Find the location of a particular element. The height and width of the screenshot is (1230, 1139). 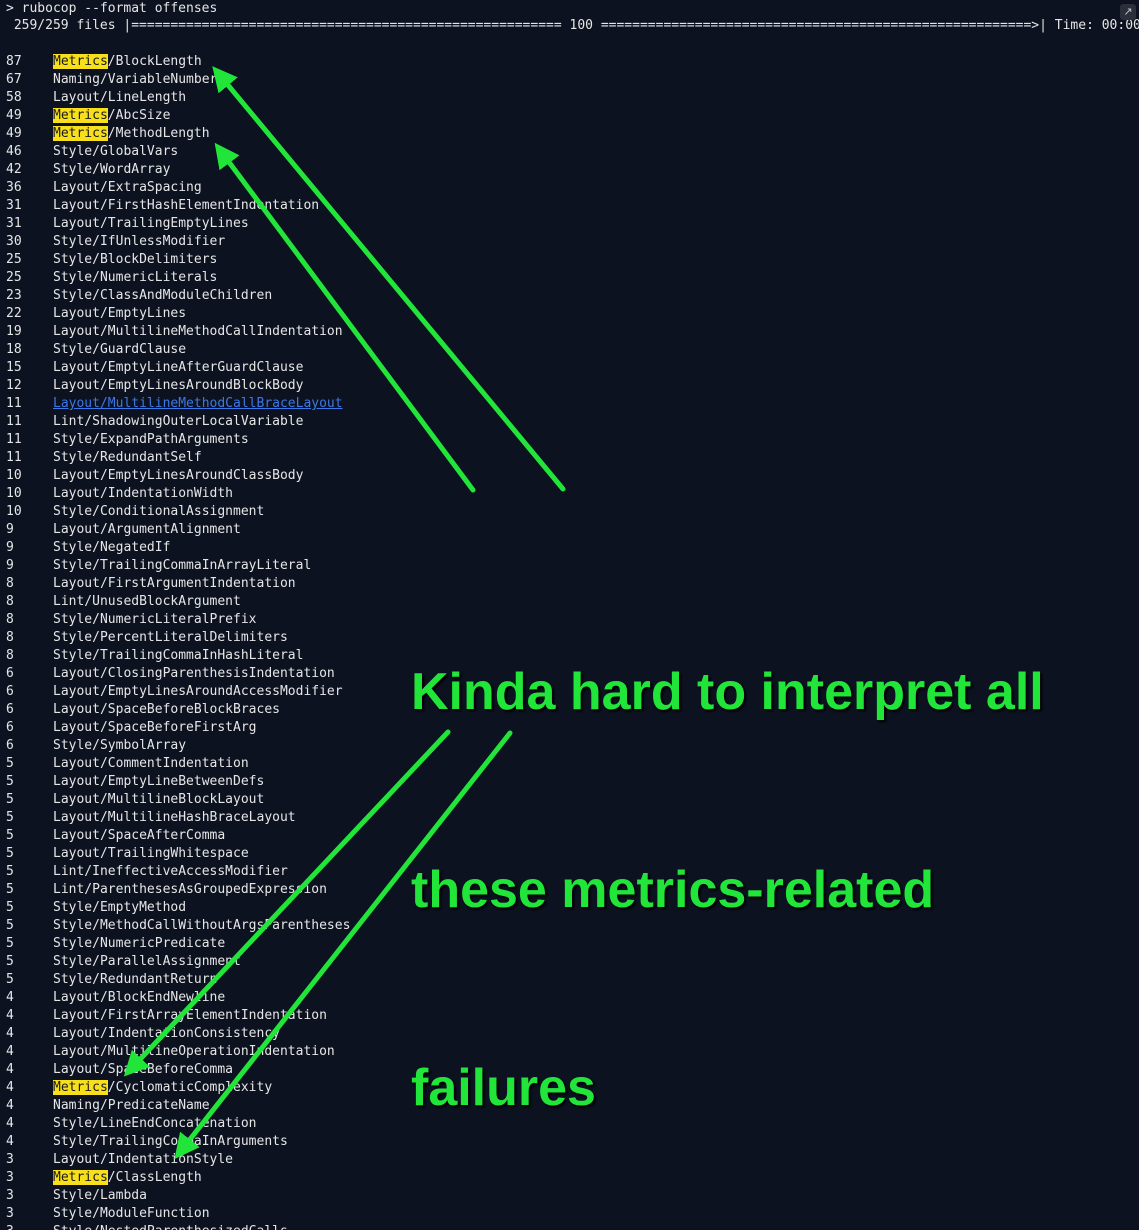

cop-name: Style/NumericPredicate is located at coordinates (139, 943).